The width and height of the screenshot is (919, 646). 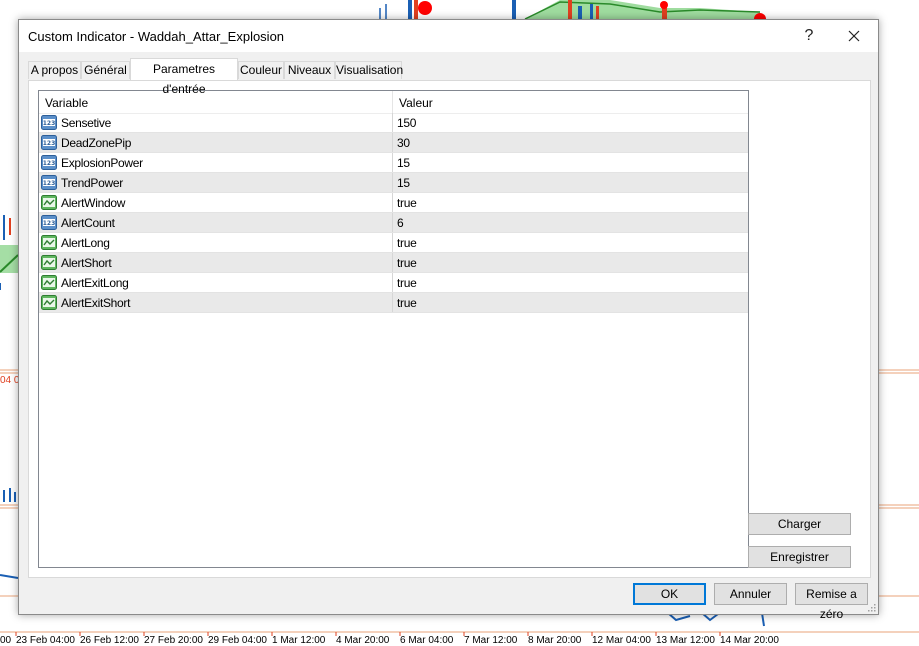 What do you see at coordinates (831, 602) in the screenshot?
I see `reset-button: Remise a zéro` at bounding box center [831, 602].